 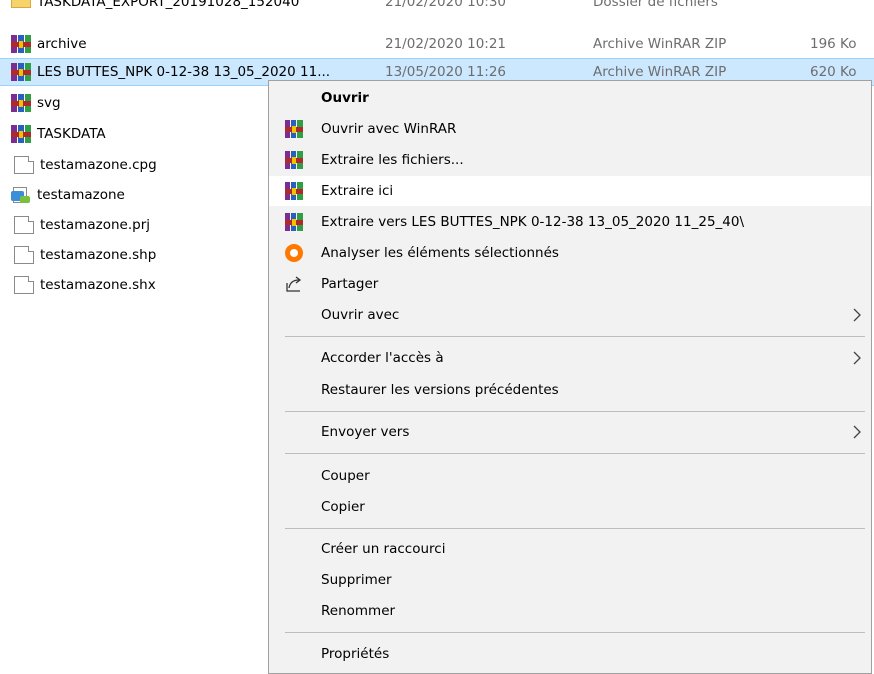 I want to click on menu-item-copy: Copier, so click(x=570, y=507).